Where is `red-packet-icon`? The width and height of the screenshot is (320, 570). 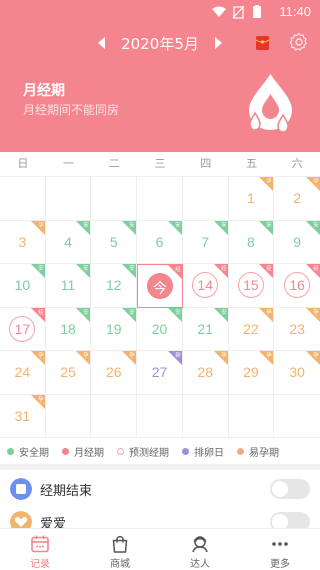
red-packet-icon is located at coordinates (262, 43).